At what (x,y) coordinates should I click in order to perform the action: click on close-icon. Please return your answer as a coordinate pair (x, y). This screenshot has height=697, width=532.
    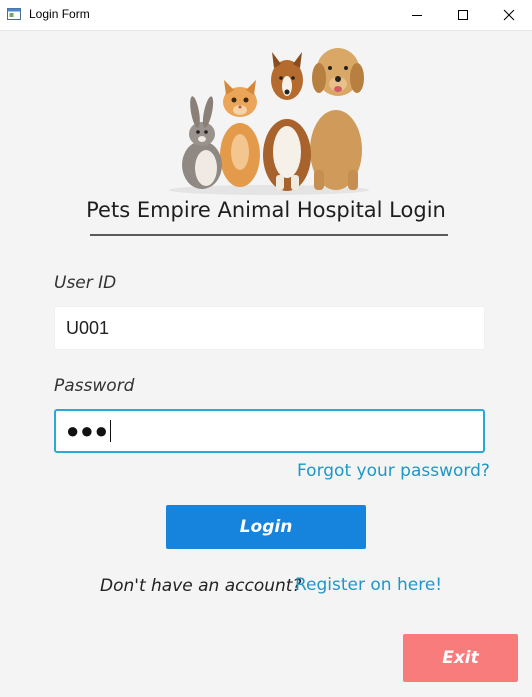
    Looking at the image, I should click on (509, 15).